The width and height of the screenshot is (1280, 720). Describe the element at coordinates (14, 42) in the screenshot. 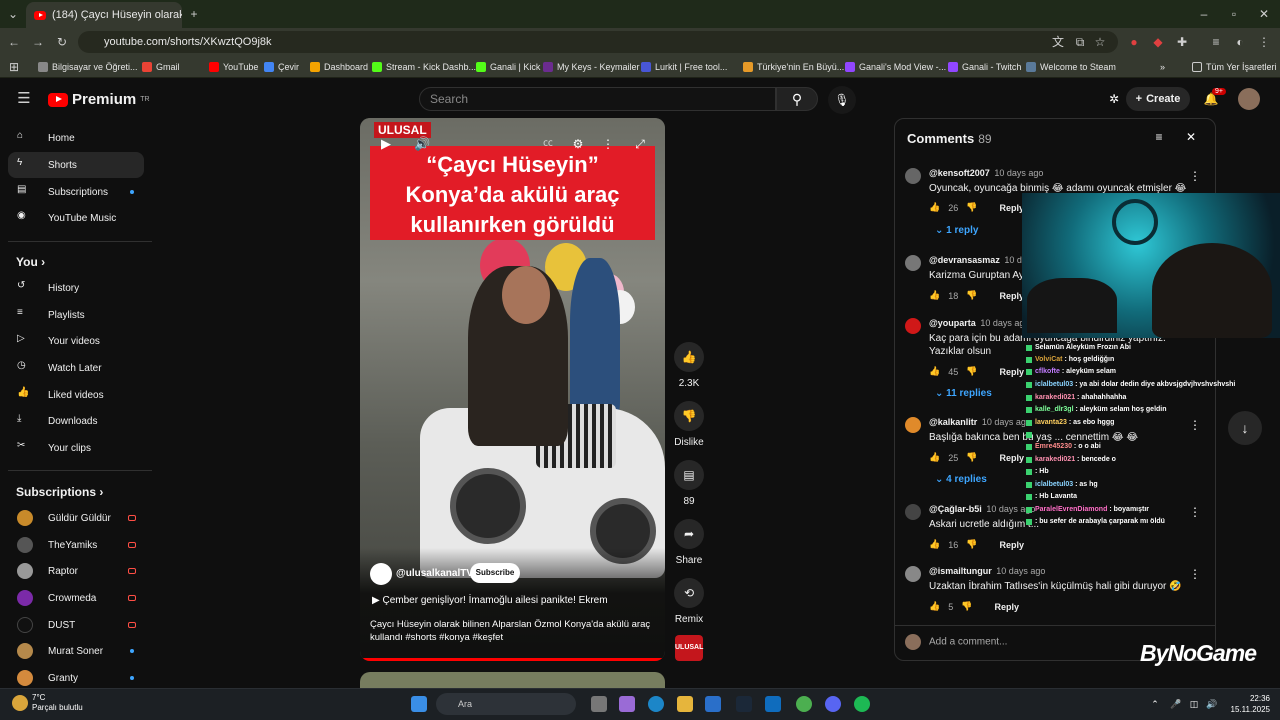

I see `back-icon: ←` at that location.